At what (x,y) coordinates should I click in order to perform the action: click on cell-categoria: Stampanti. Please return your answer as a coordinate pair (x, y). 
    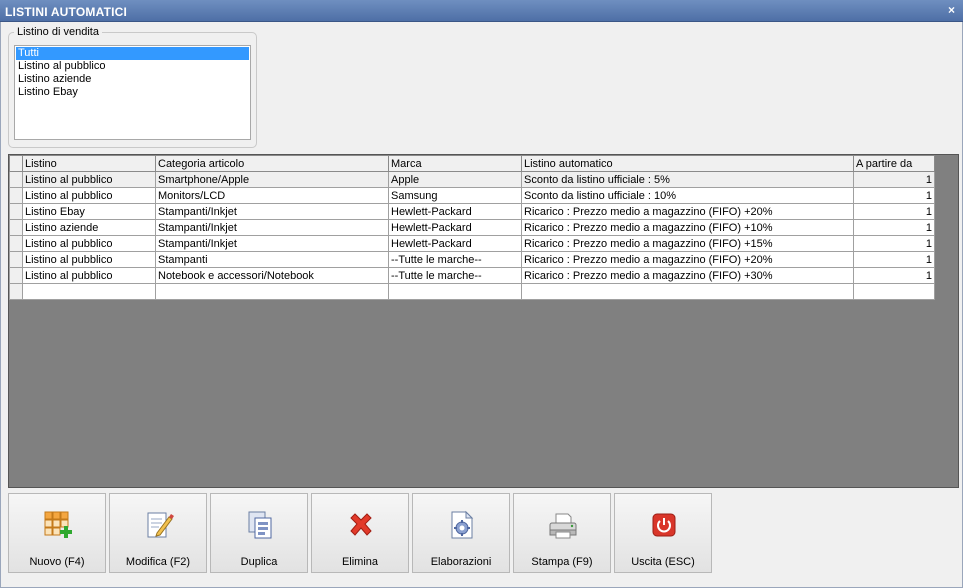
    Looking at the image, I should click on (272, 259).